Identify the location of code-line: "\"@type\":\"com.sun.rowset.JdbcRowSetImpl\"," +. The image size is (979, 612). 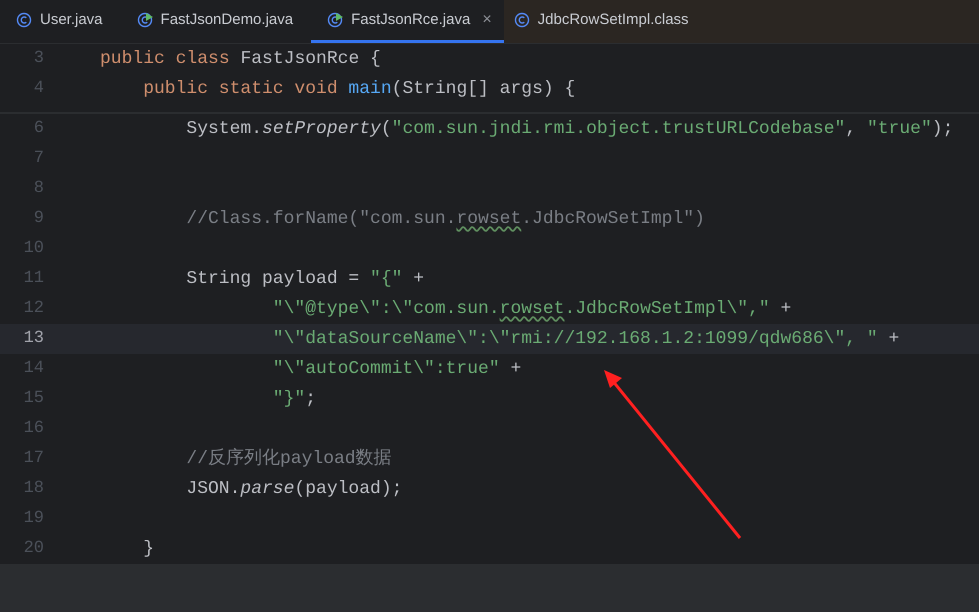
(532, 308).